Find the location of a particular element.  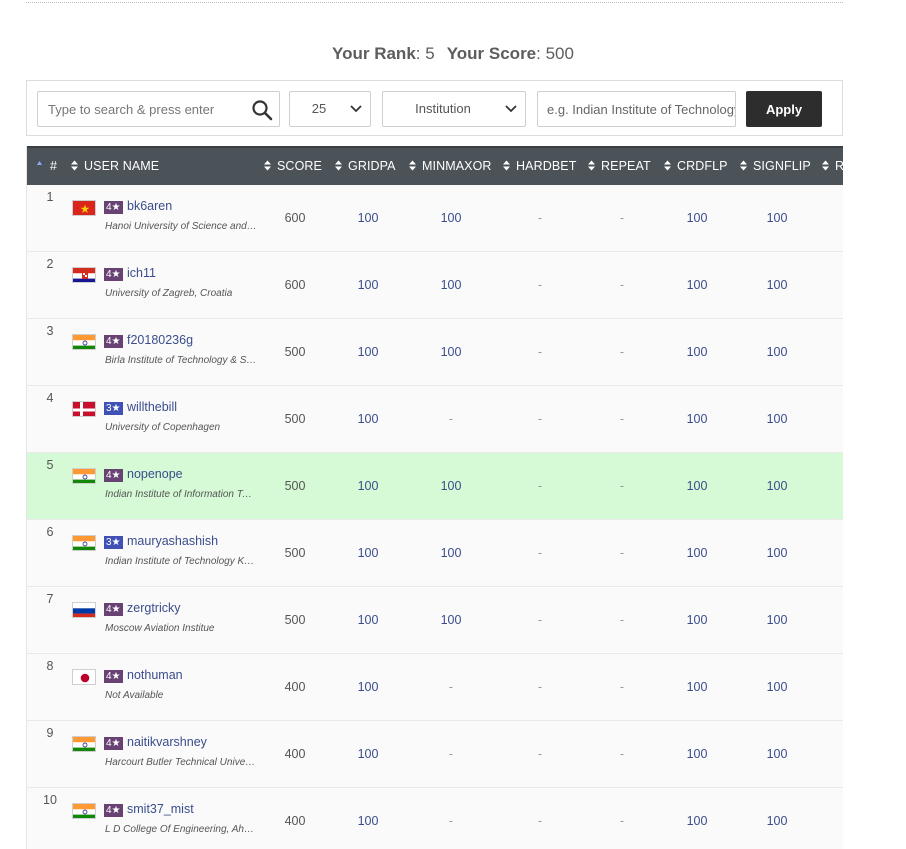

username-link: ich11 is located at coordinates (141, 273).